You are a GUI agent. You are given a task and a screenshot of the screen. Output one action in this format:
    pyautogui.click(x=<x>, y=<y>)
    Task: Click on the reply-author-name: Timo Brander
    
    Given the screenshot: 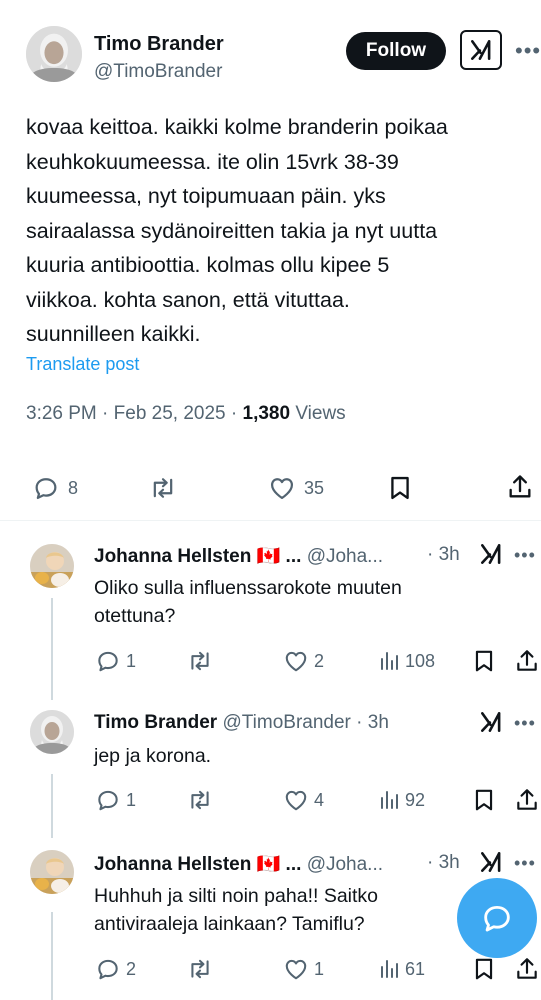 What is the action you would take?
    pyautogui.click(x=155, y=722)
    